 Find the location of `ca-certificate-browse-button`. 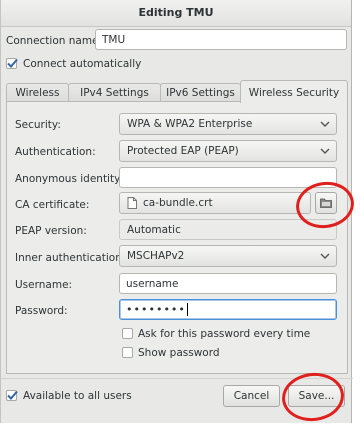

ca-certificate-browse-button is located at coordinates (326, 203).